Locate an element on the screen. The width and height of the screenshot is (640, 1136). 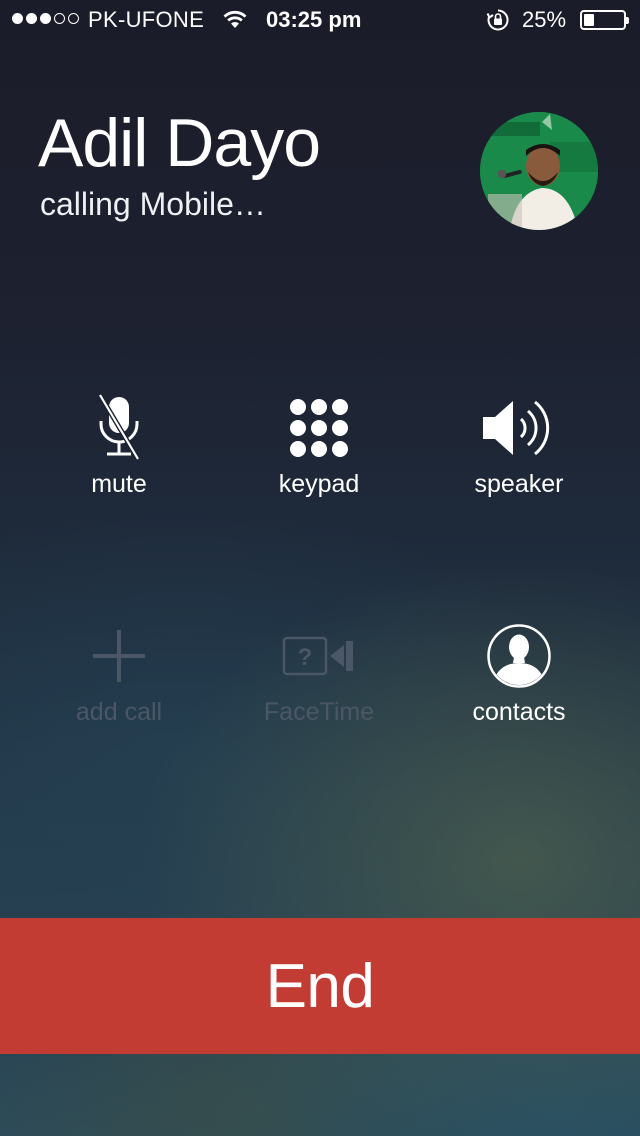
wifi-icon is located at coordinates (235, 21).